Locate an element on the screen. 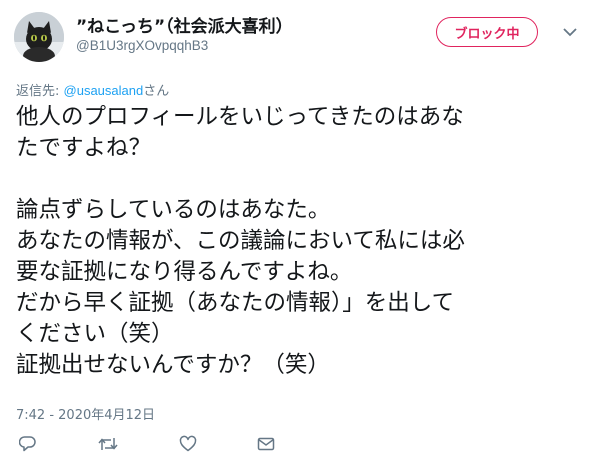 The image size is (608, 471). avatar is located at coordinates (39, 37).